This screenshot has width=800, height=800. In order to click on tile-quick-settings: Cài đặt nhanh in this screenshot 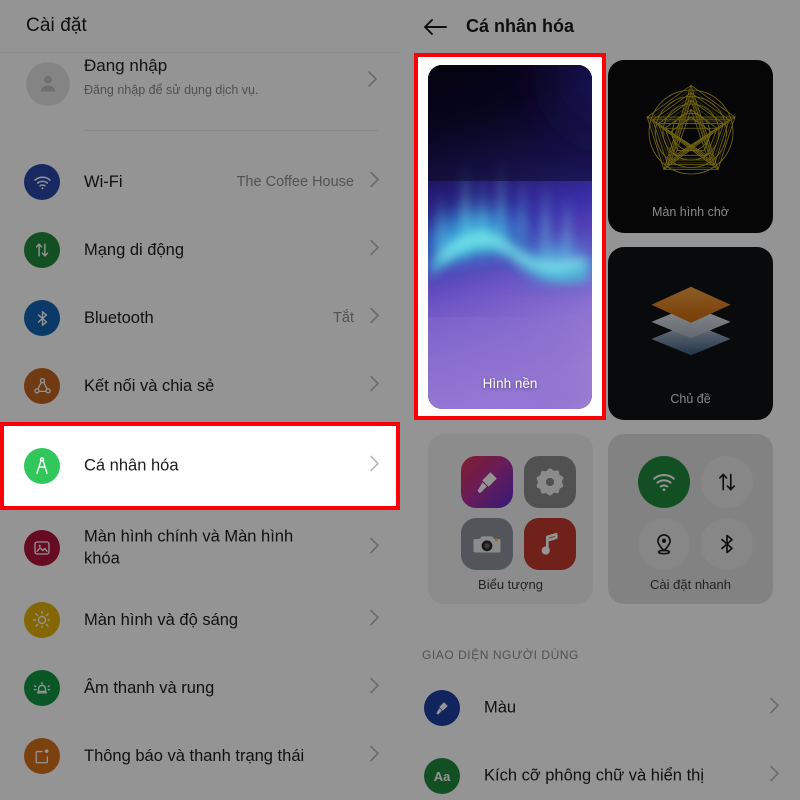, I will do `click(690, 519)`.